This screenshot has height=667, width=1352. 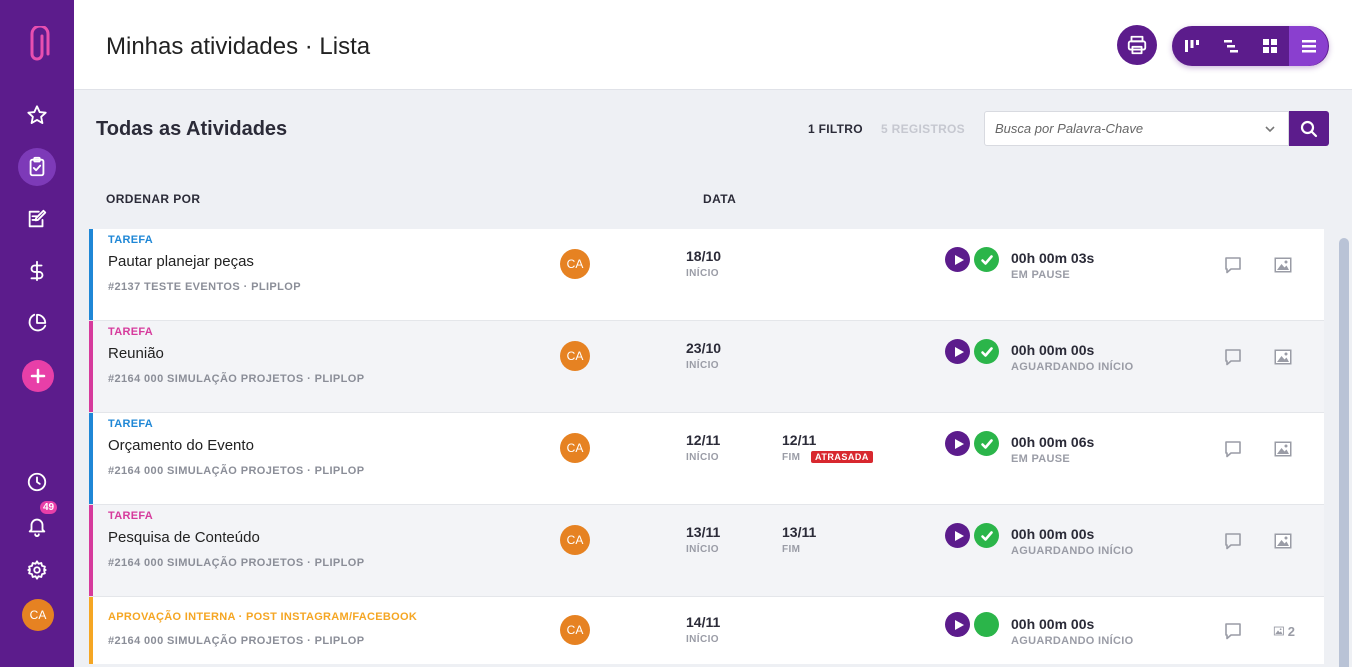 I want to click on list-view-icon, so click(x=1308, y=46).